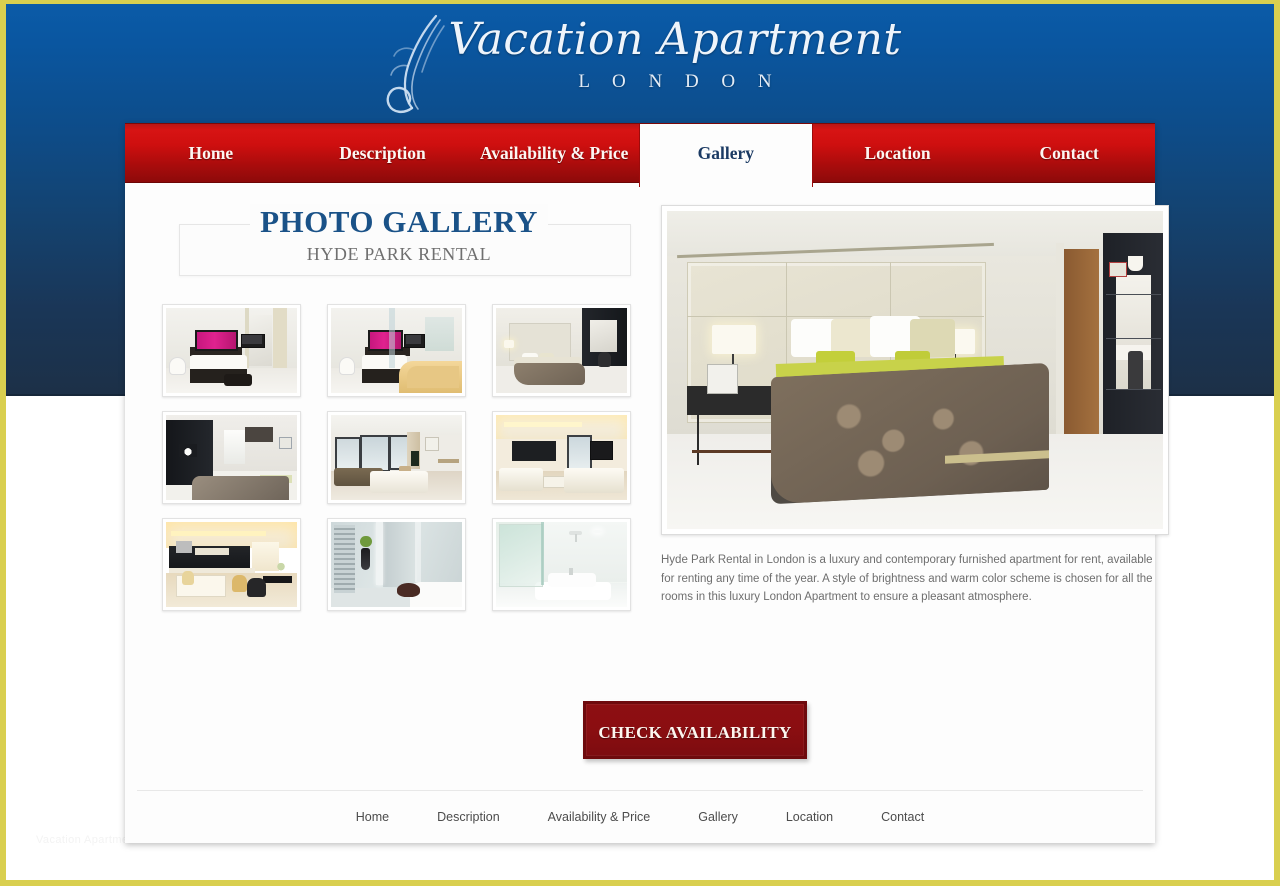 This screenshot has width=1280, height=886. Describe the element at coordinates (718, 817) in the screenshot. I see `footer-link-gallery: Gallery` at that location.